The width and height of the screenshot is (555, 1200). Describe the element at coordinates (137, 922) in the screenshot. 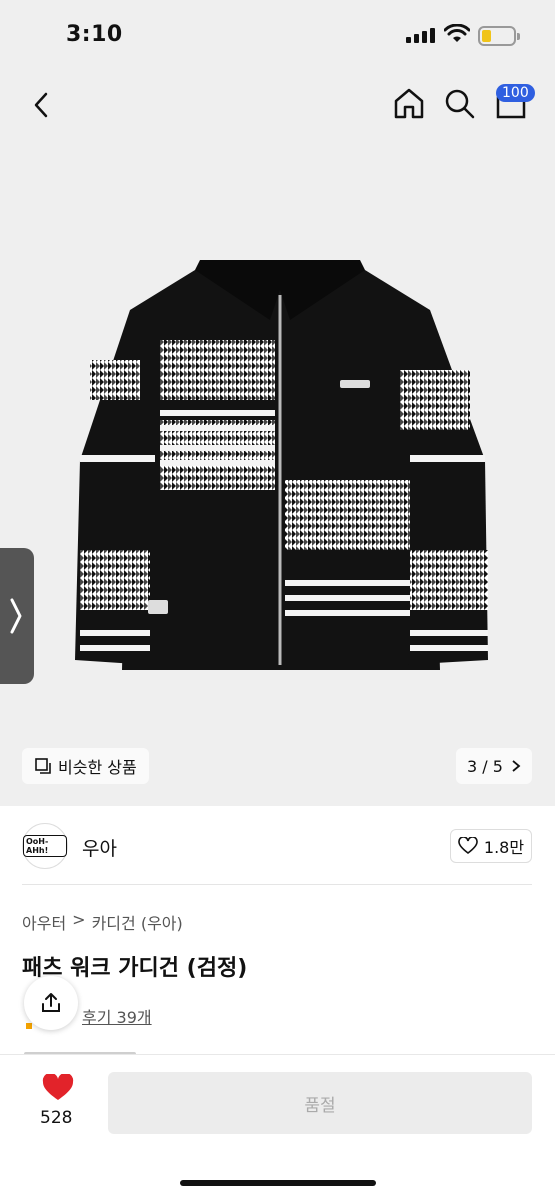

I see `breadcrumb-level2: 카디건 (우아)` at that location.